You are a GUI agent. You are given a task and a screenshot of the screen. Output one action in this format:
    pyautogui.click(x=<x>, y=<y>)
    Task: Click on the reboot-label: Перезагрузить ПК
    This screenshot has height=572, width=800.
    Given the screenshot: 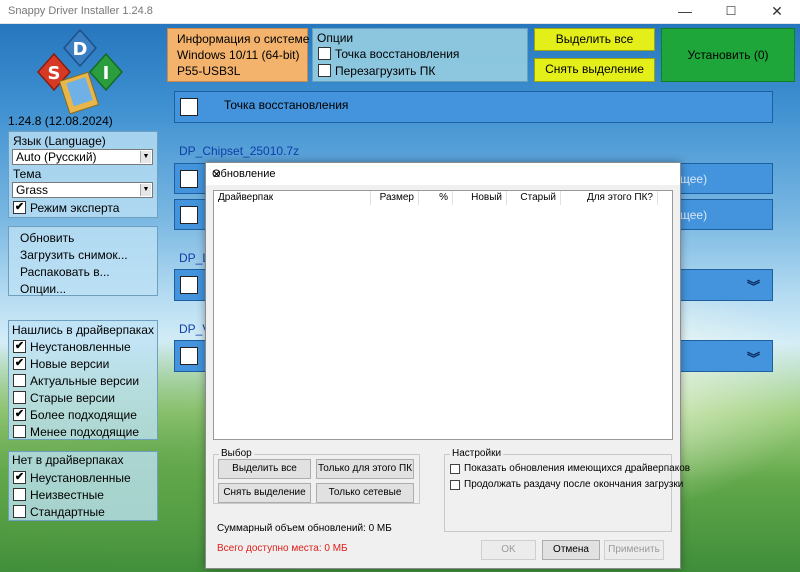 What is the action you would take?
    pyautogui.click(x=385, y=71)
    